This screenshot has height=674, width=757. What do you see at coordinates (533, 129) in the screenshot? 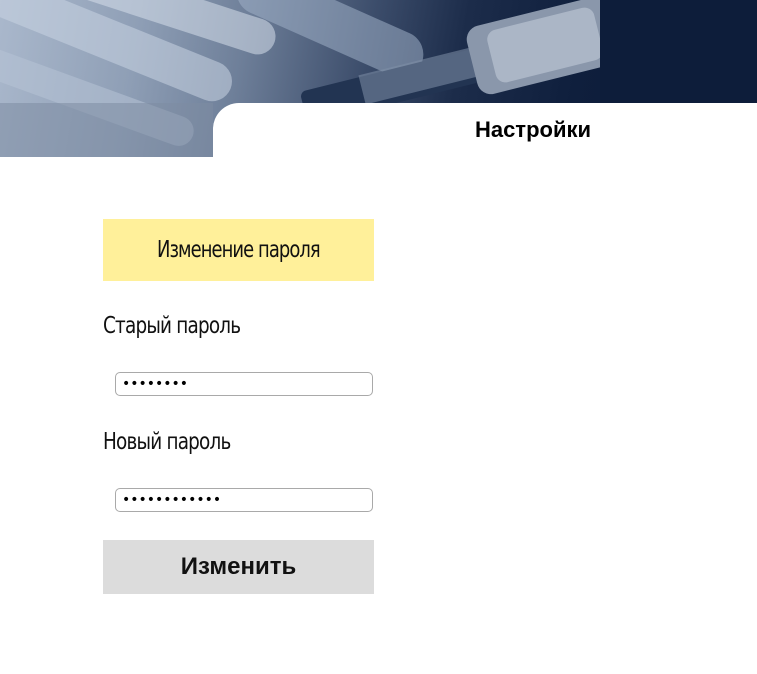
I see `page-title: Настройки` at bounding box center [533, 129].